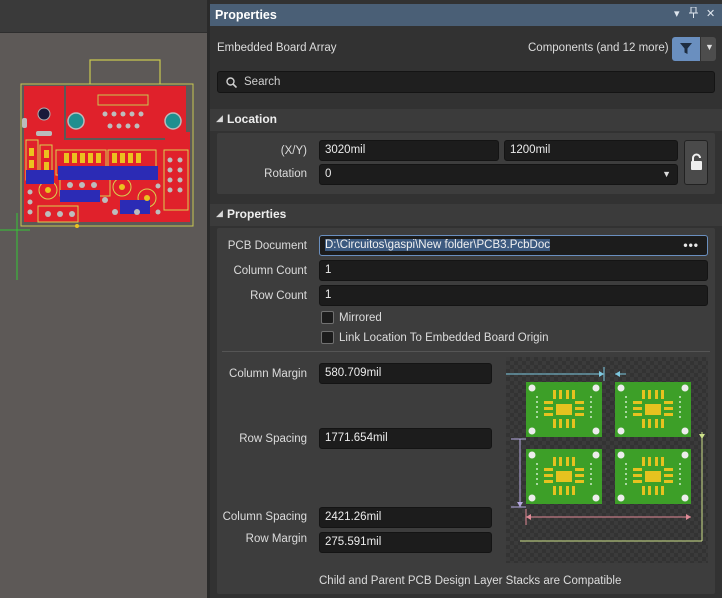  I want to click on link-location-label: Link Location To Embedded Board Origin, so click(444, 338).